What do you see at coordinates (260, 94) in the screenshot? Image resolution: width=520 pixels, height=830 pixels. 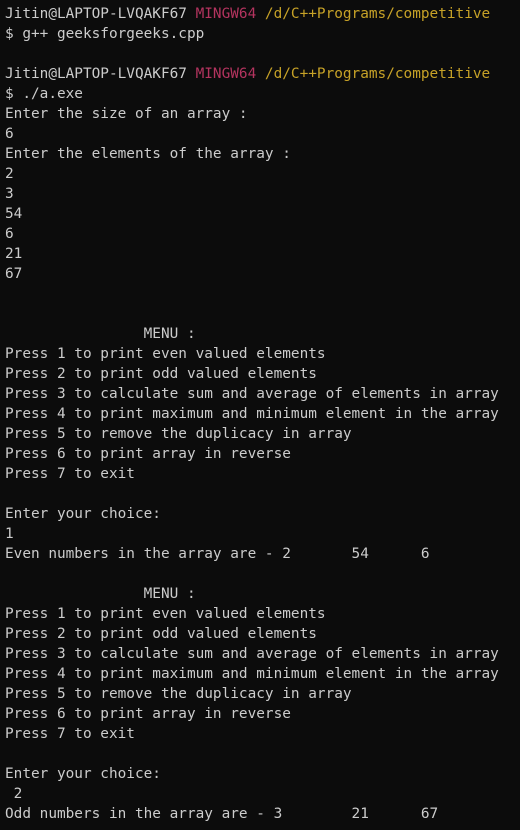 I see `terminal-line: $ ./a.exe` at bounding box center [260, 94].